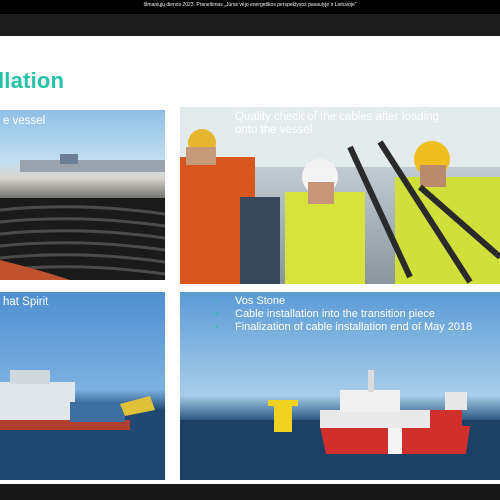 Image resolution: width=500 pixels, height=500 pixels. What do you see at coordinates (250, 25) in the screenshot?
I see `top-dark-band` at bounding box center [250, 25].